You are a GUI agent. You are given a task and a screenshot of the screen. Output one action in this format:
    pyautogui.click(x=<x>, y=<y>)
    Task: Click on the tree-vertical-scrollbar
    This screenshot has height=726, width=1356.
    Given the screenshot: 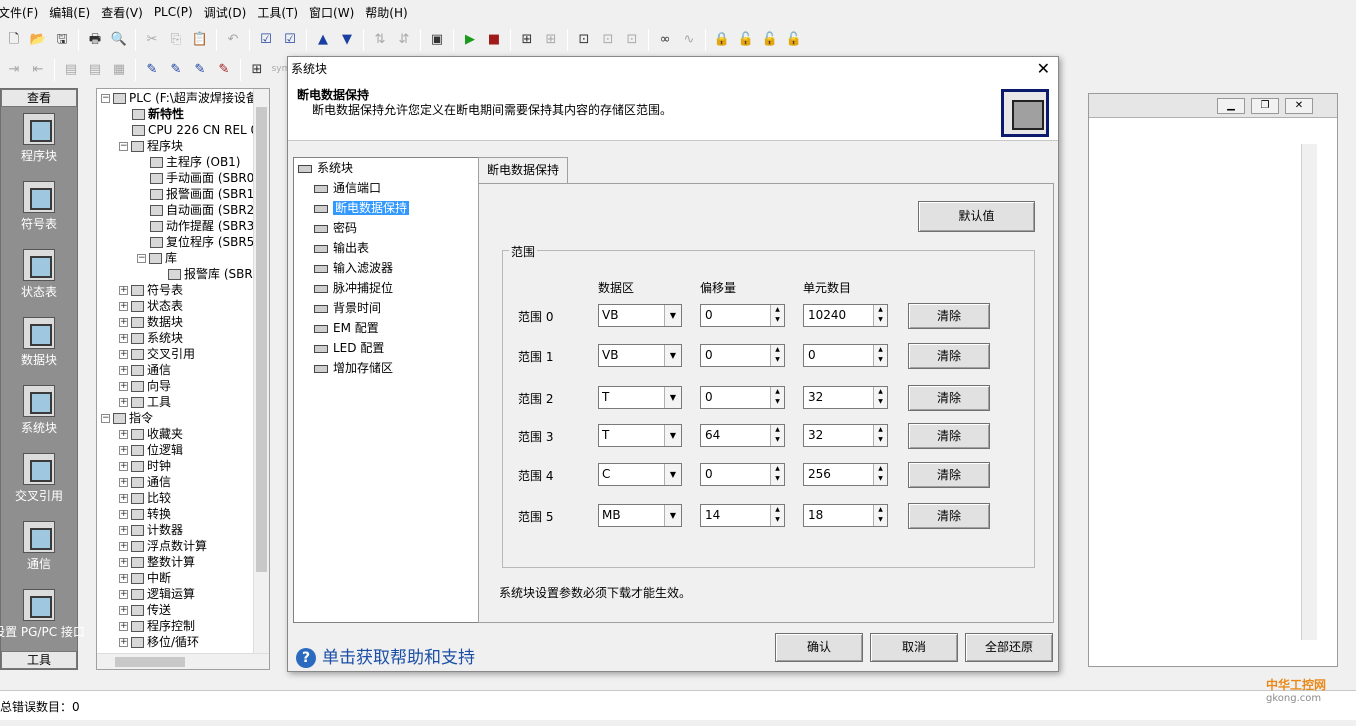 What is the action you would take?
    pyautogui.click(x=261, y=371)
    